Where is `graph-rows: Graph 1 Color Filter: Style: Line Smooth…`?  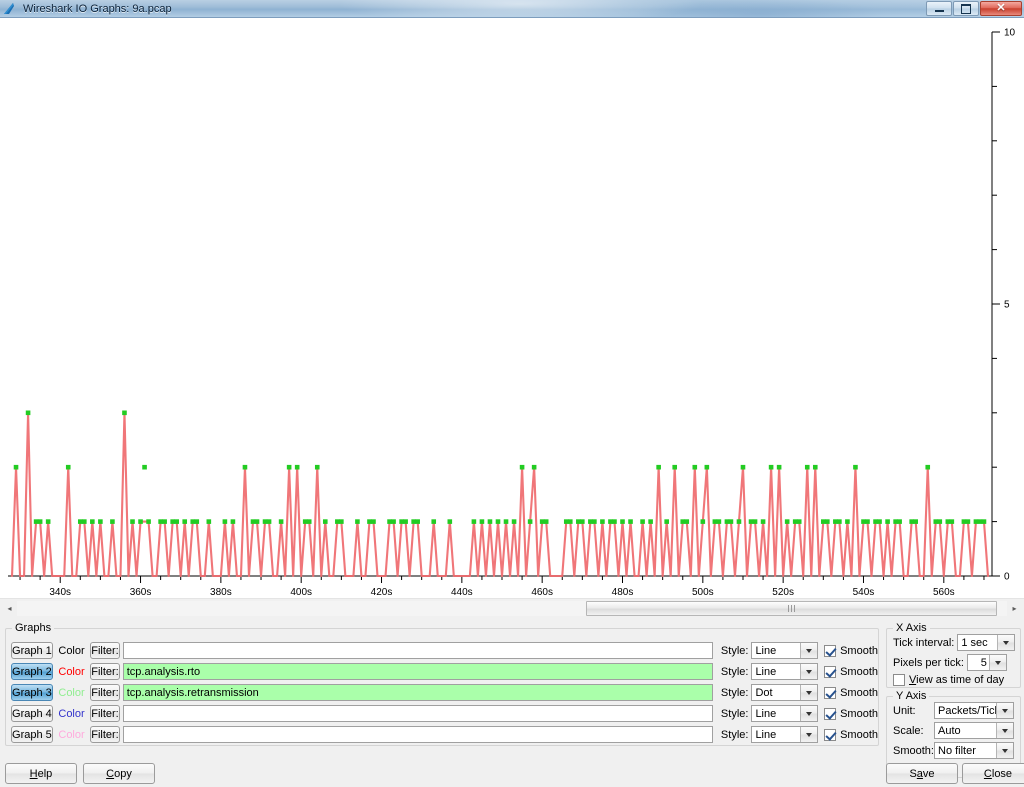 graph-rows: Graph 1 Color Filter: Style: Line Smooth… is located at coordinates (442, 692).